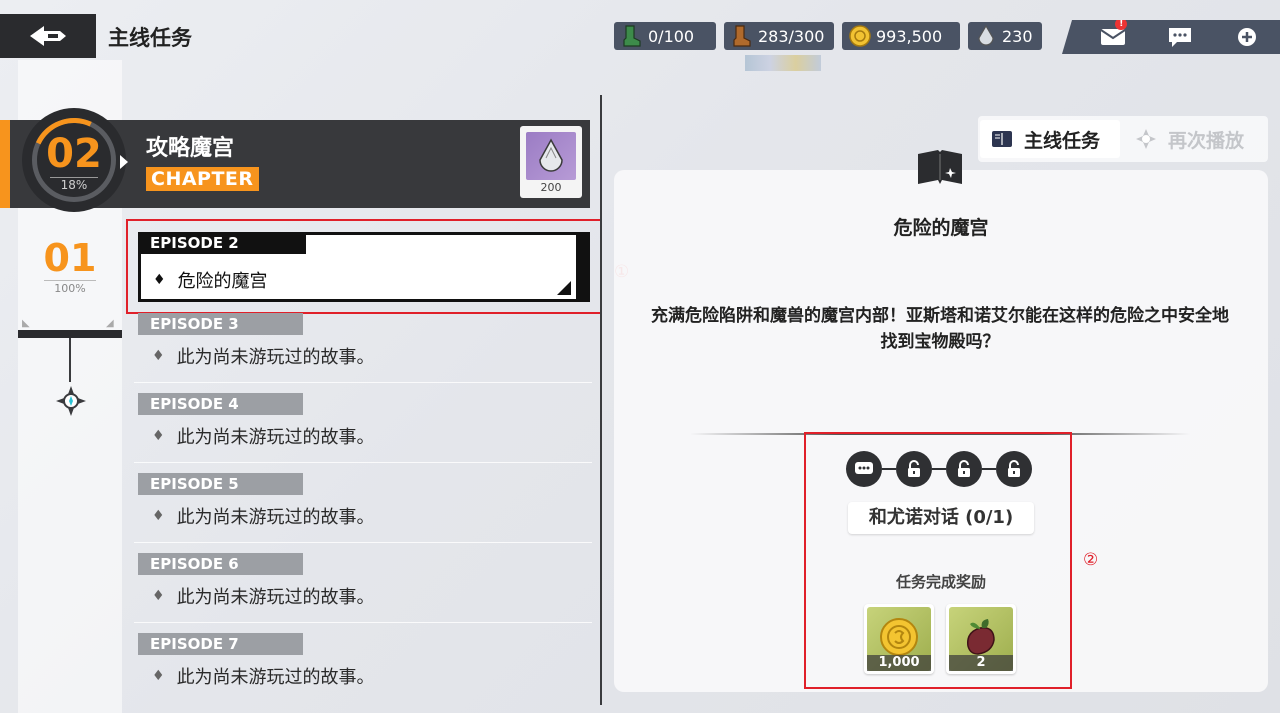  What do you see at coordinates (941, 228) in the screenshot?
I see `quest-title: 危险的魔宫` at bounding box center [941, 228].